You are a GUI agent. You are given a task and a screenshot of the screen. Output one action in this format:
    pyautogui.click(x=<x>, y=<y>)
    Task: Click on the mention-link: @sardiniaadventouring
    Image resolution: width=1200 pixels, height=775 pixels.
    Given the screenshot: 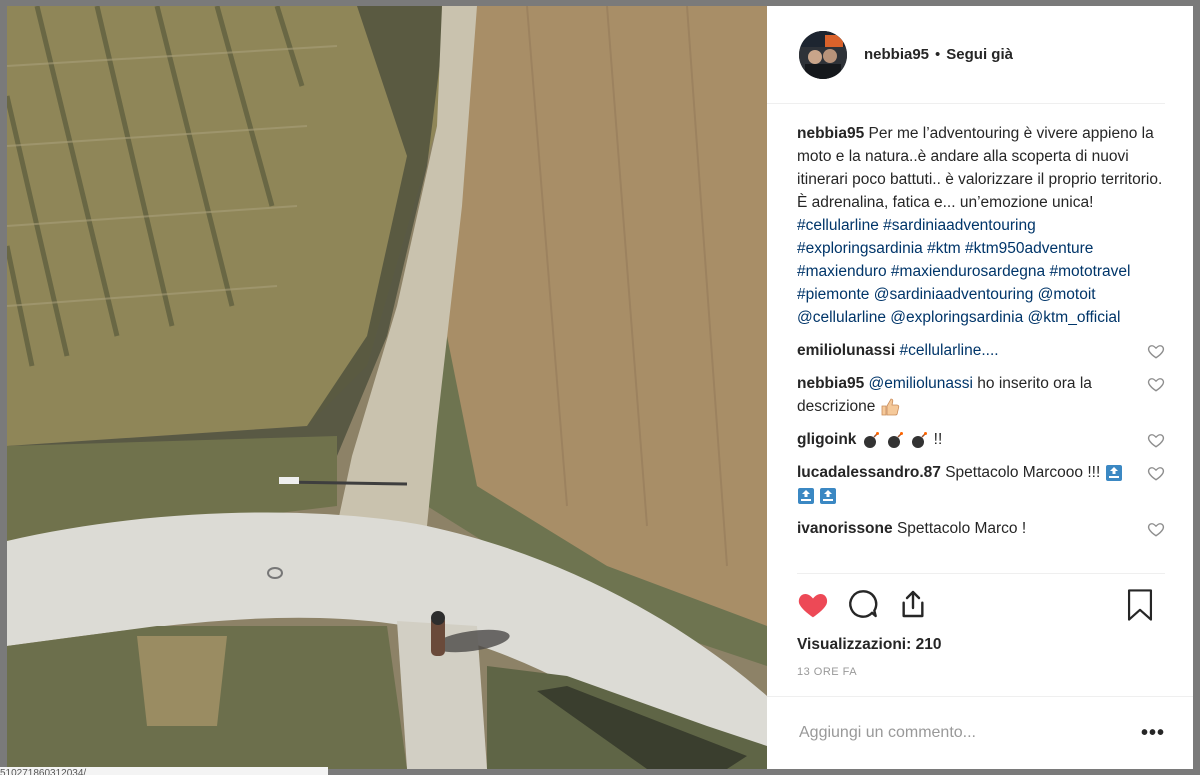 What is the action you would take?
    pyautogui.click(x=954, y=294)
    